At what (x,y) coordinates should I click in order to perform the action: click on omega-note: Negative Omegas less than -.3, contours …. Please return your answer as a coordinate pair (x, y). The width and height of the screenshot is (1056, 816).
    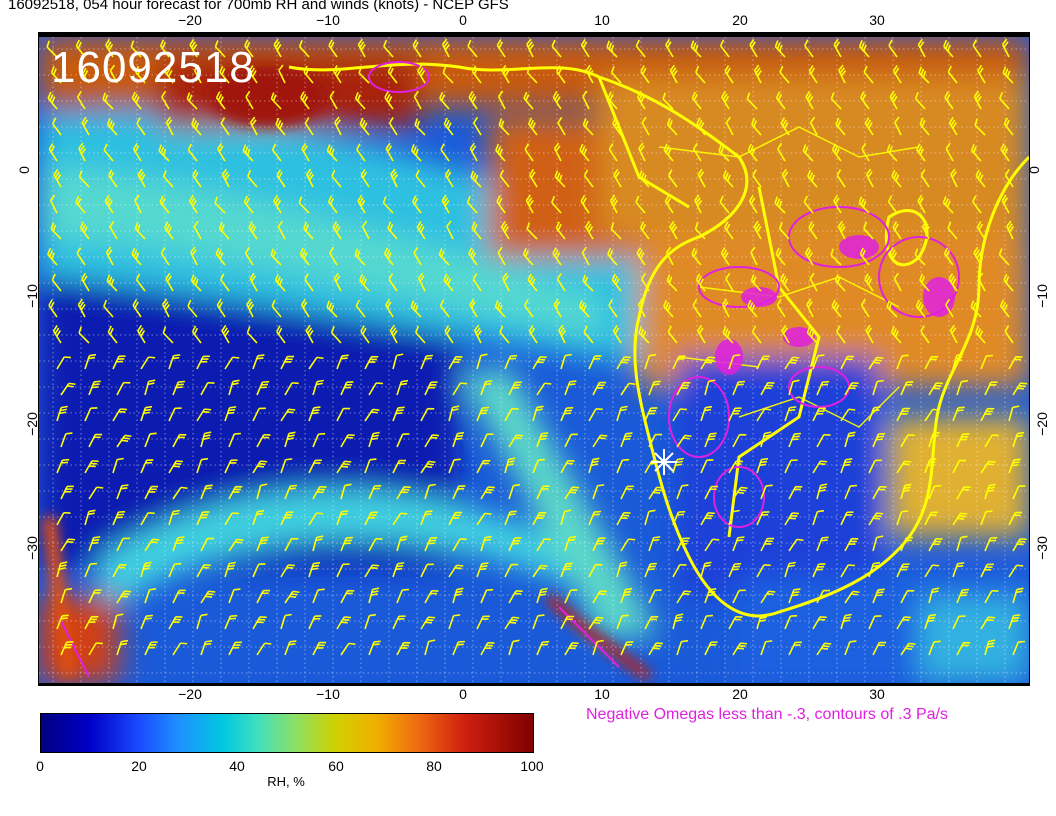
    Looking at the image, I should click on (767, 714).